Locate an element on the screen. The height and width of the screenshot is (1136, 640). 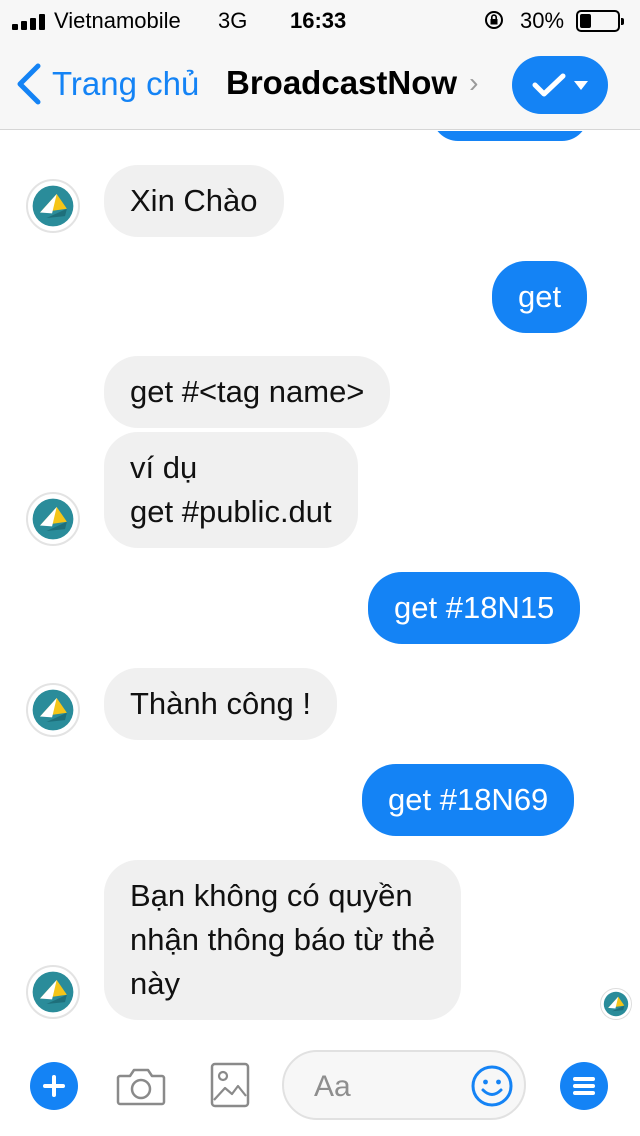
checkmark-icon is located at coordinates (549, 85).